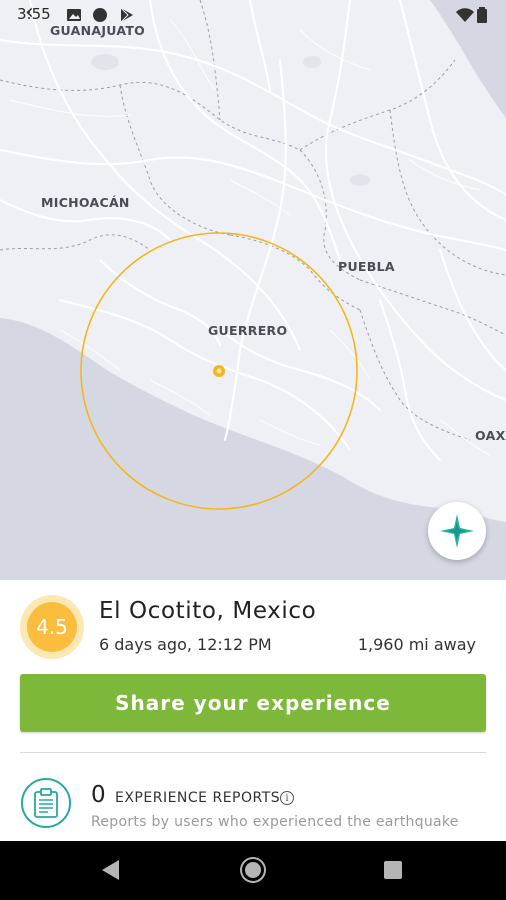  I want to click on clipboard-icon, so click(46, 803).